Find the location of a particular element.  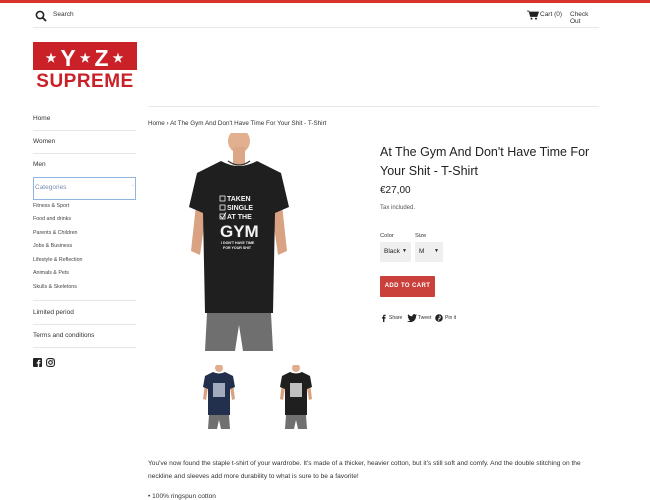

share-twitter-button: Tweet is located at coordinates (419, 318).